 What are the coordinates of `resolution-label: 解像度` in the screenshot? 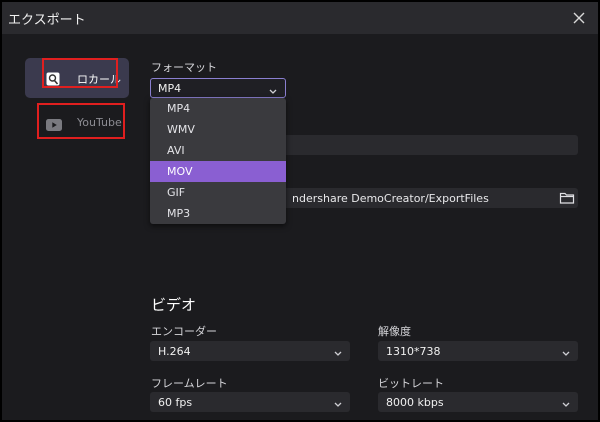 It's located at (394, 331).